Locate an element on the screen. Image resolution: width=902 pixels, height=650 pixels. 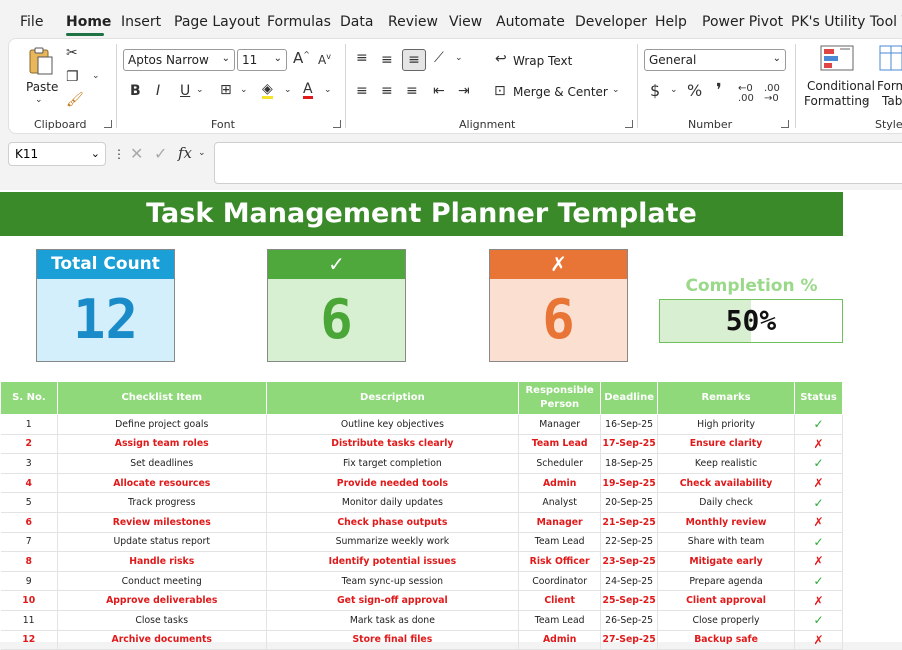
cell-checklist-item: Track progress is located at coordinates (162, 502).